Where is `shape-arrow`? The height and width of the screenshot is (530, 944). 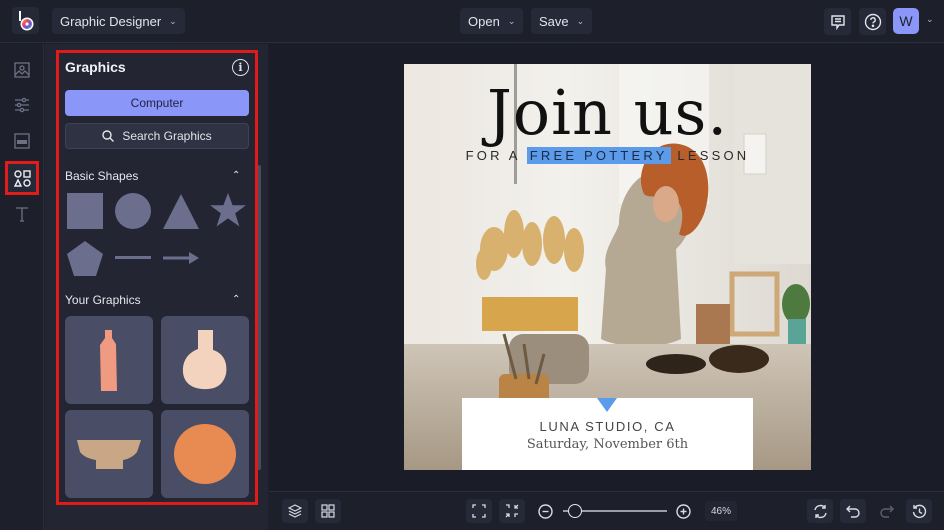
shape-arrow is located at coordinates (181, 258).